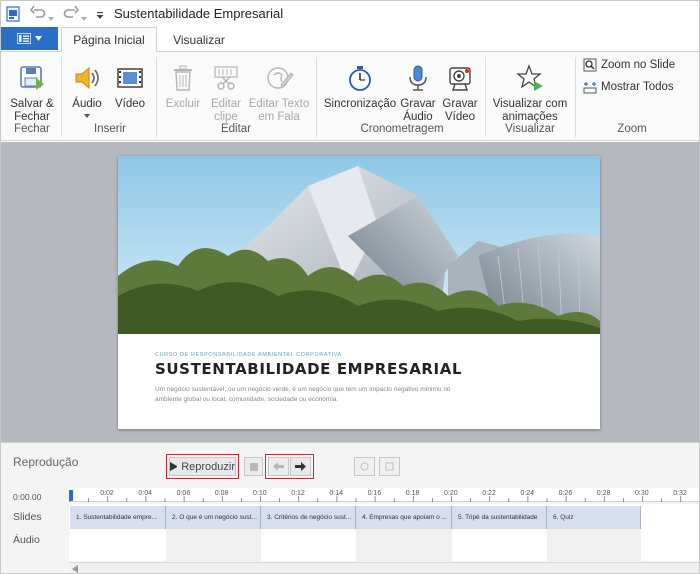 This screenshot has width=700, height=574. I want to click on ruler-tick-label: 0:26, so click(565, 493).